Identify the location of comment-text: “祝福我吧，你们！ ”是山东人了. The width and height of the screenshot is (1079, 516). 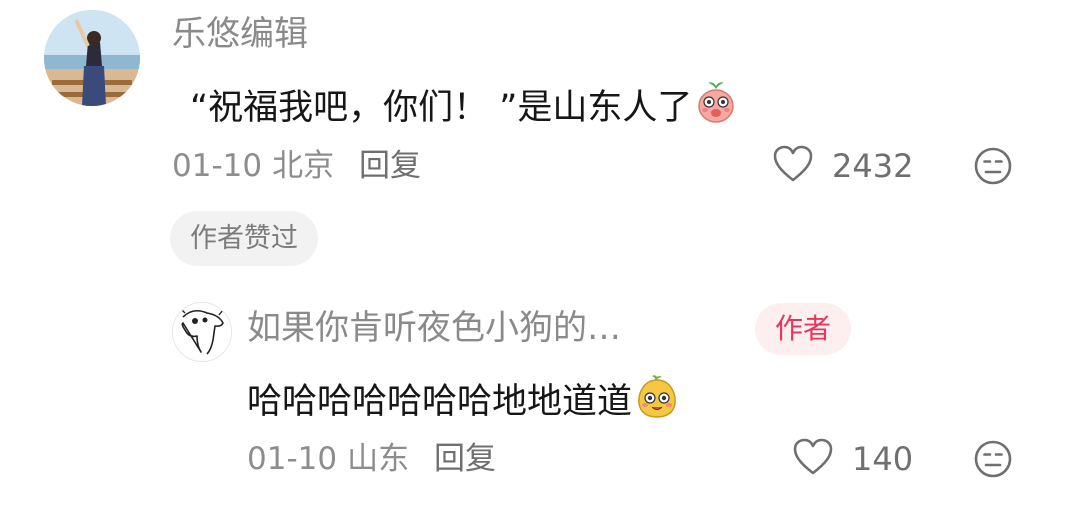
(441, 107).